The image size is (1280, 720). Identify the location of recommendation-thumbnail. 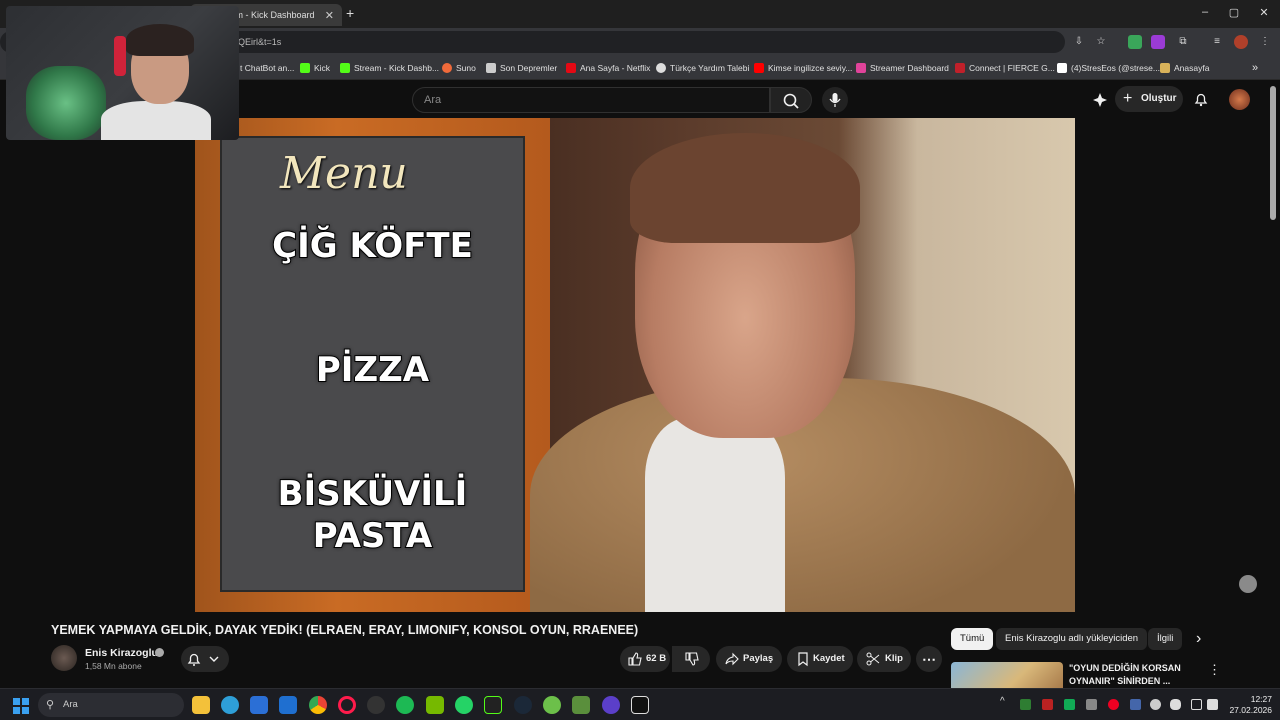
(1007, 675).